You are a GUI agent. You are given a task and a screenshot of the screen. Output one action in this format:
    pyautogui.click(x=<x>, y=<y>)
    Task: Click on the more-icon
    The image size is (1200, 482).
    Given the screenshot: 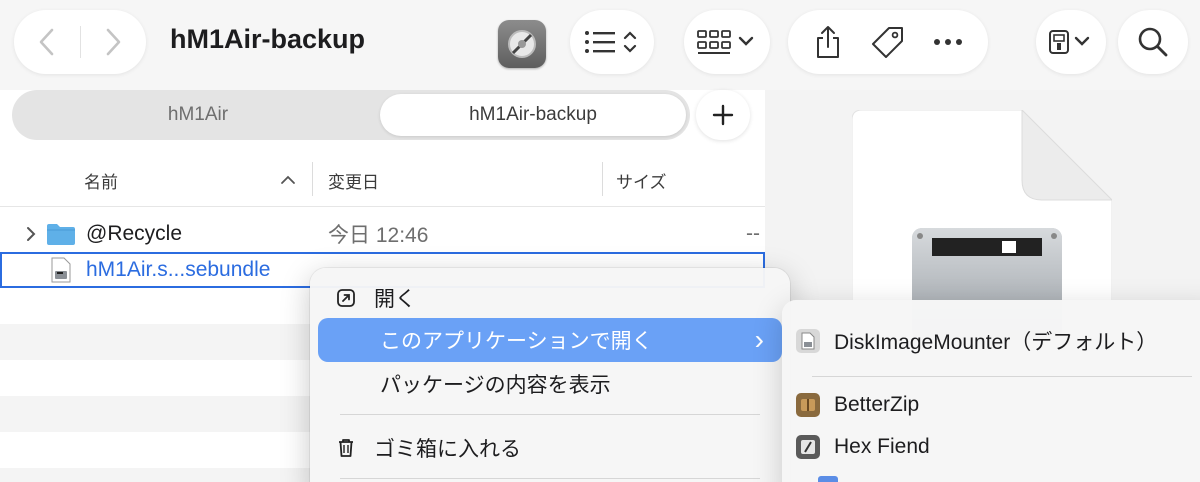 What is the action you would take?
    pyautogui.click(x=948, y=42)
    